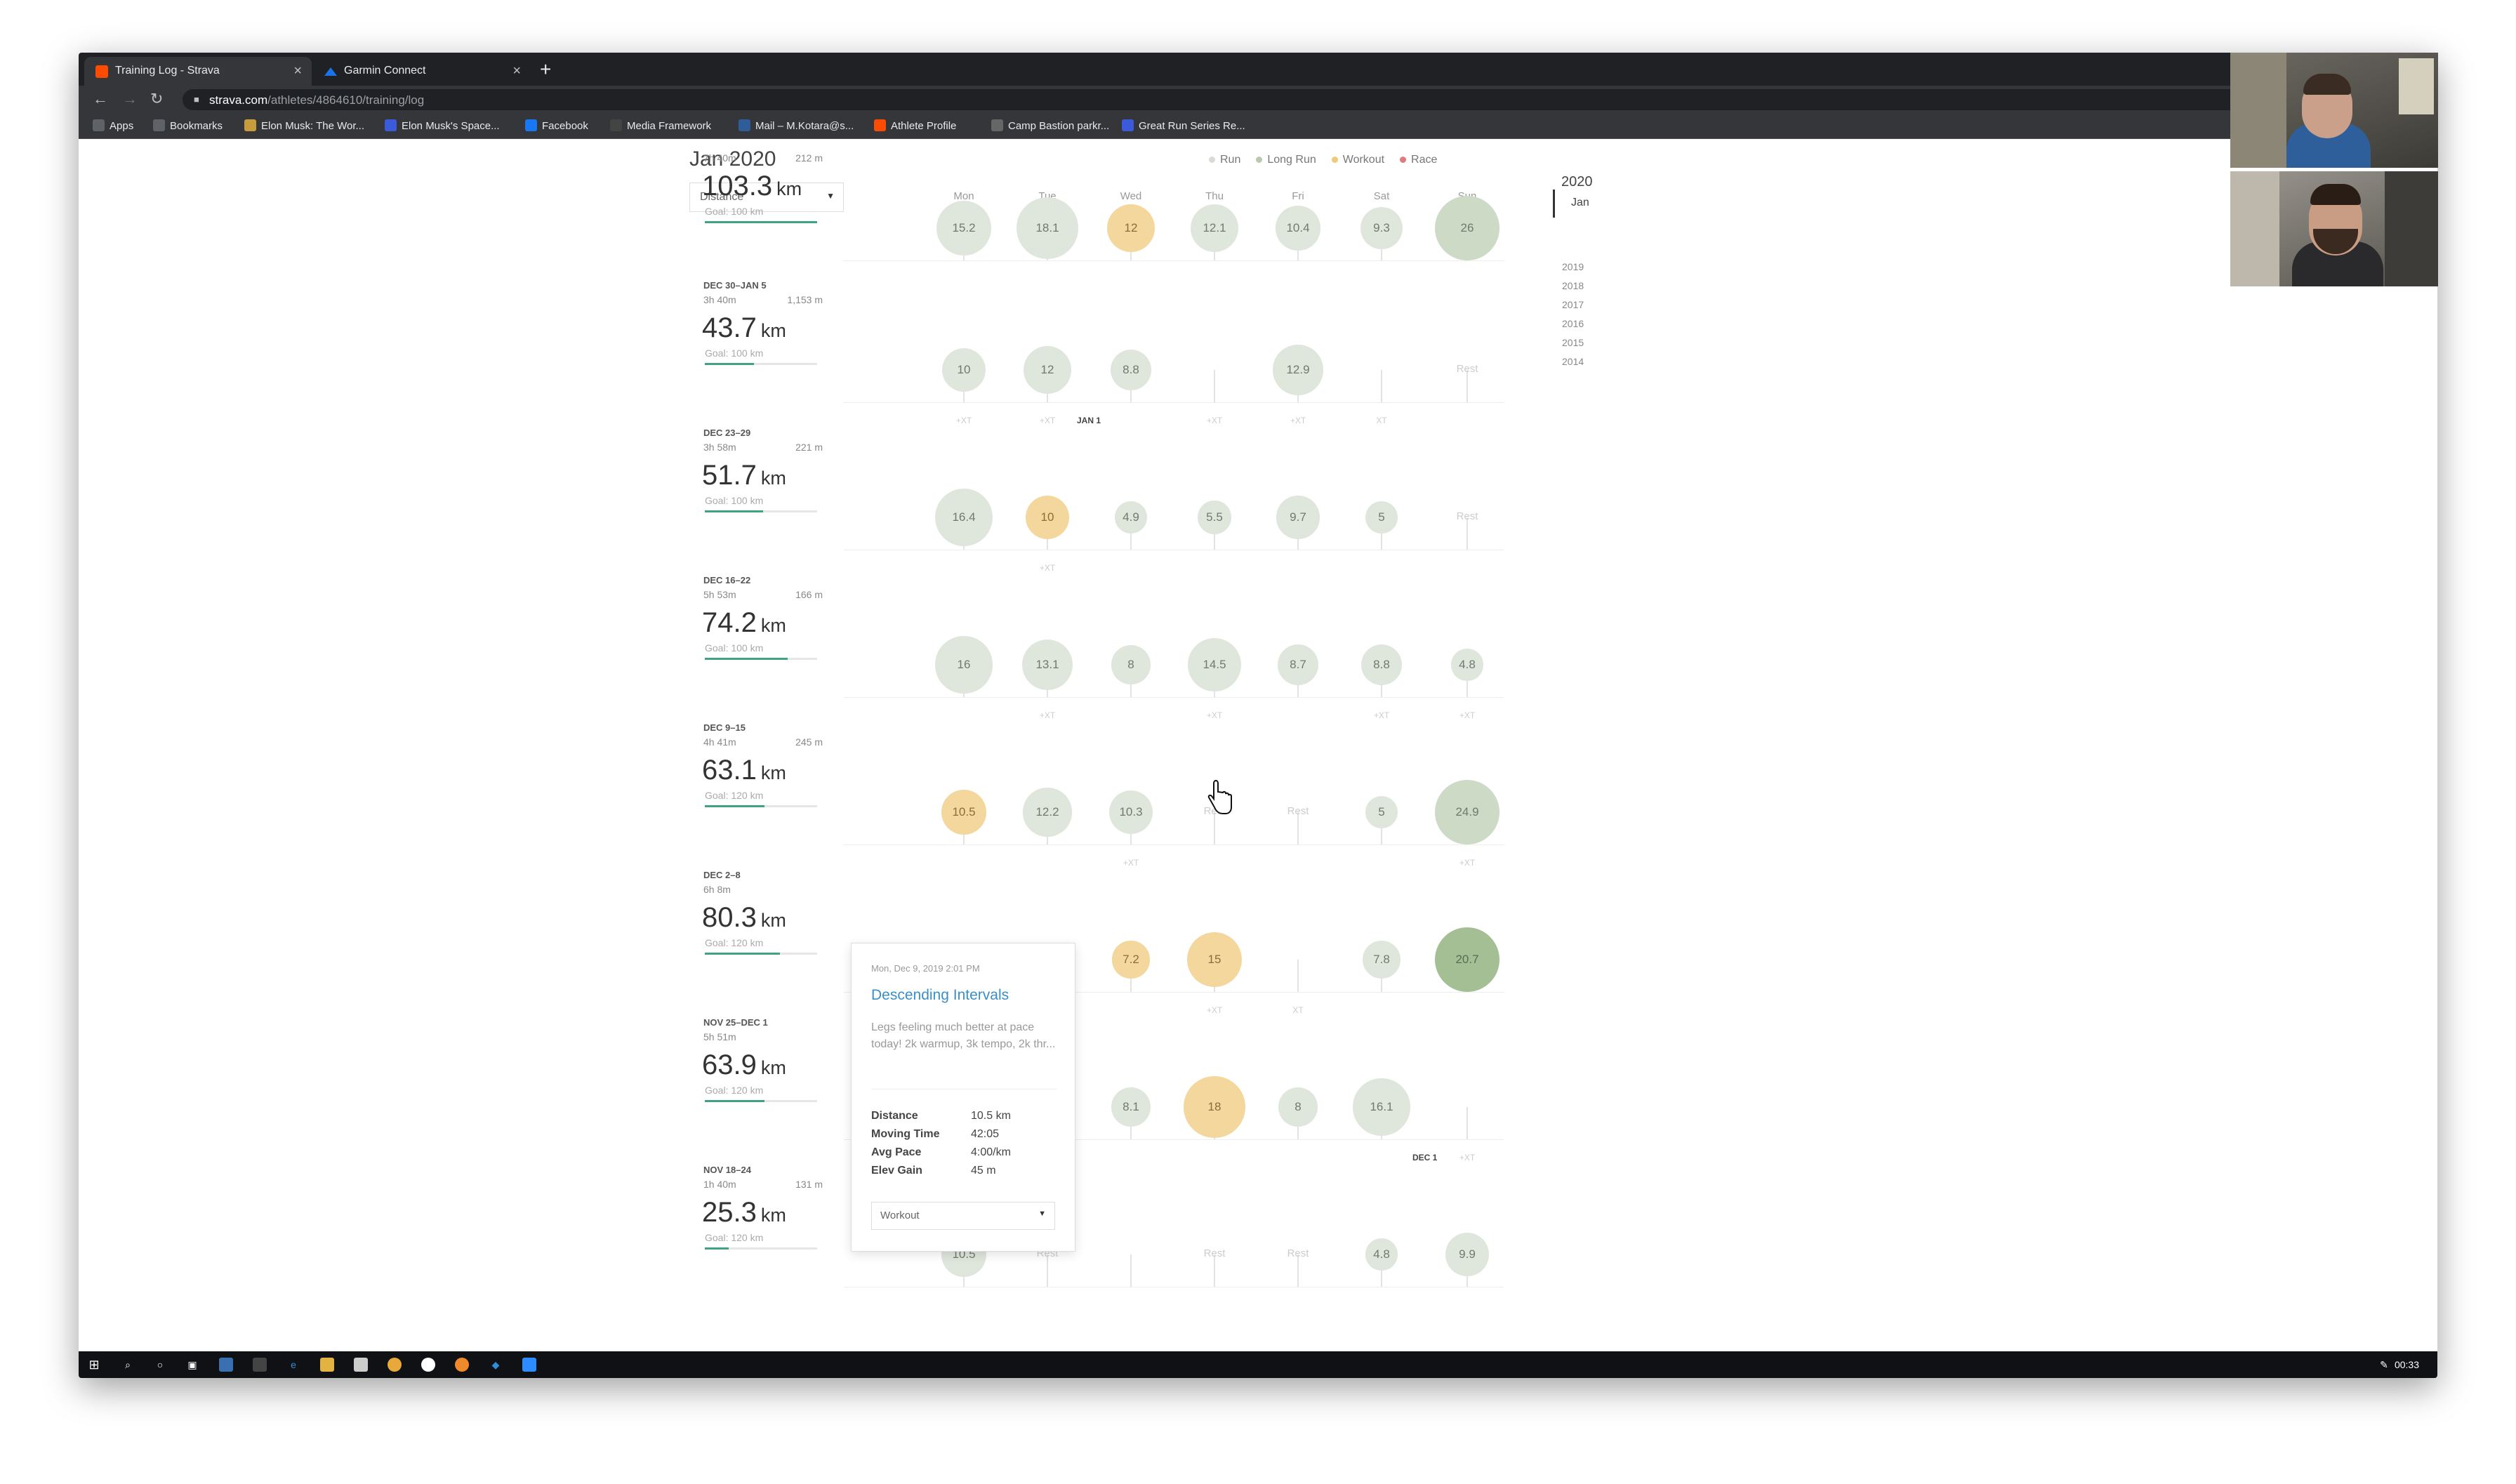  What do you see at coordinates (1130, 812) in the screenshot?
I see `activity-bubble: 10.3` at bounding box center [1130, 812].